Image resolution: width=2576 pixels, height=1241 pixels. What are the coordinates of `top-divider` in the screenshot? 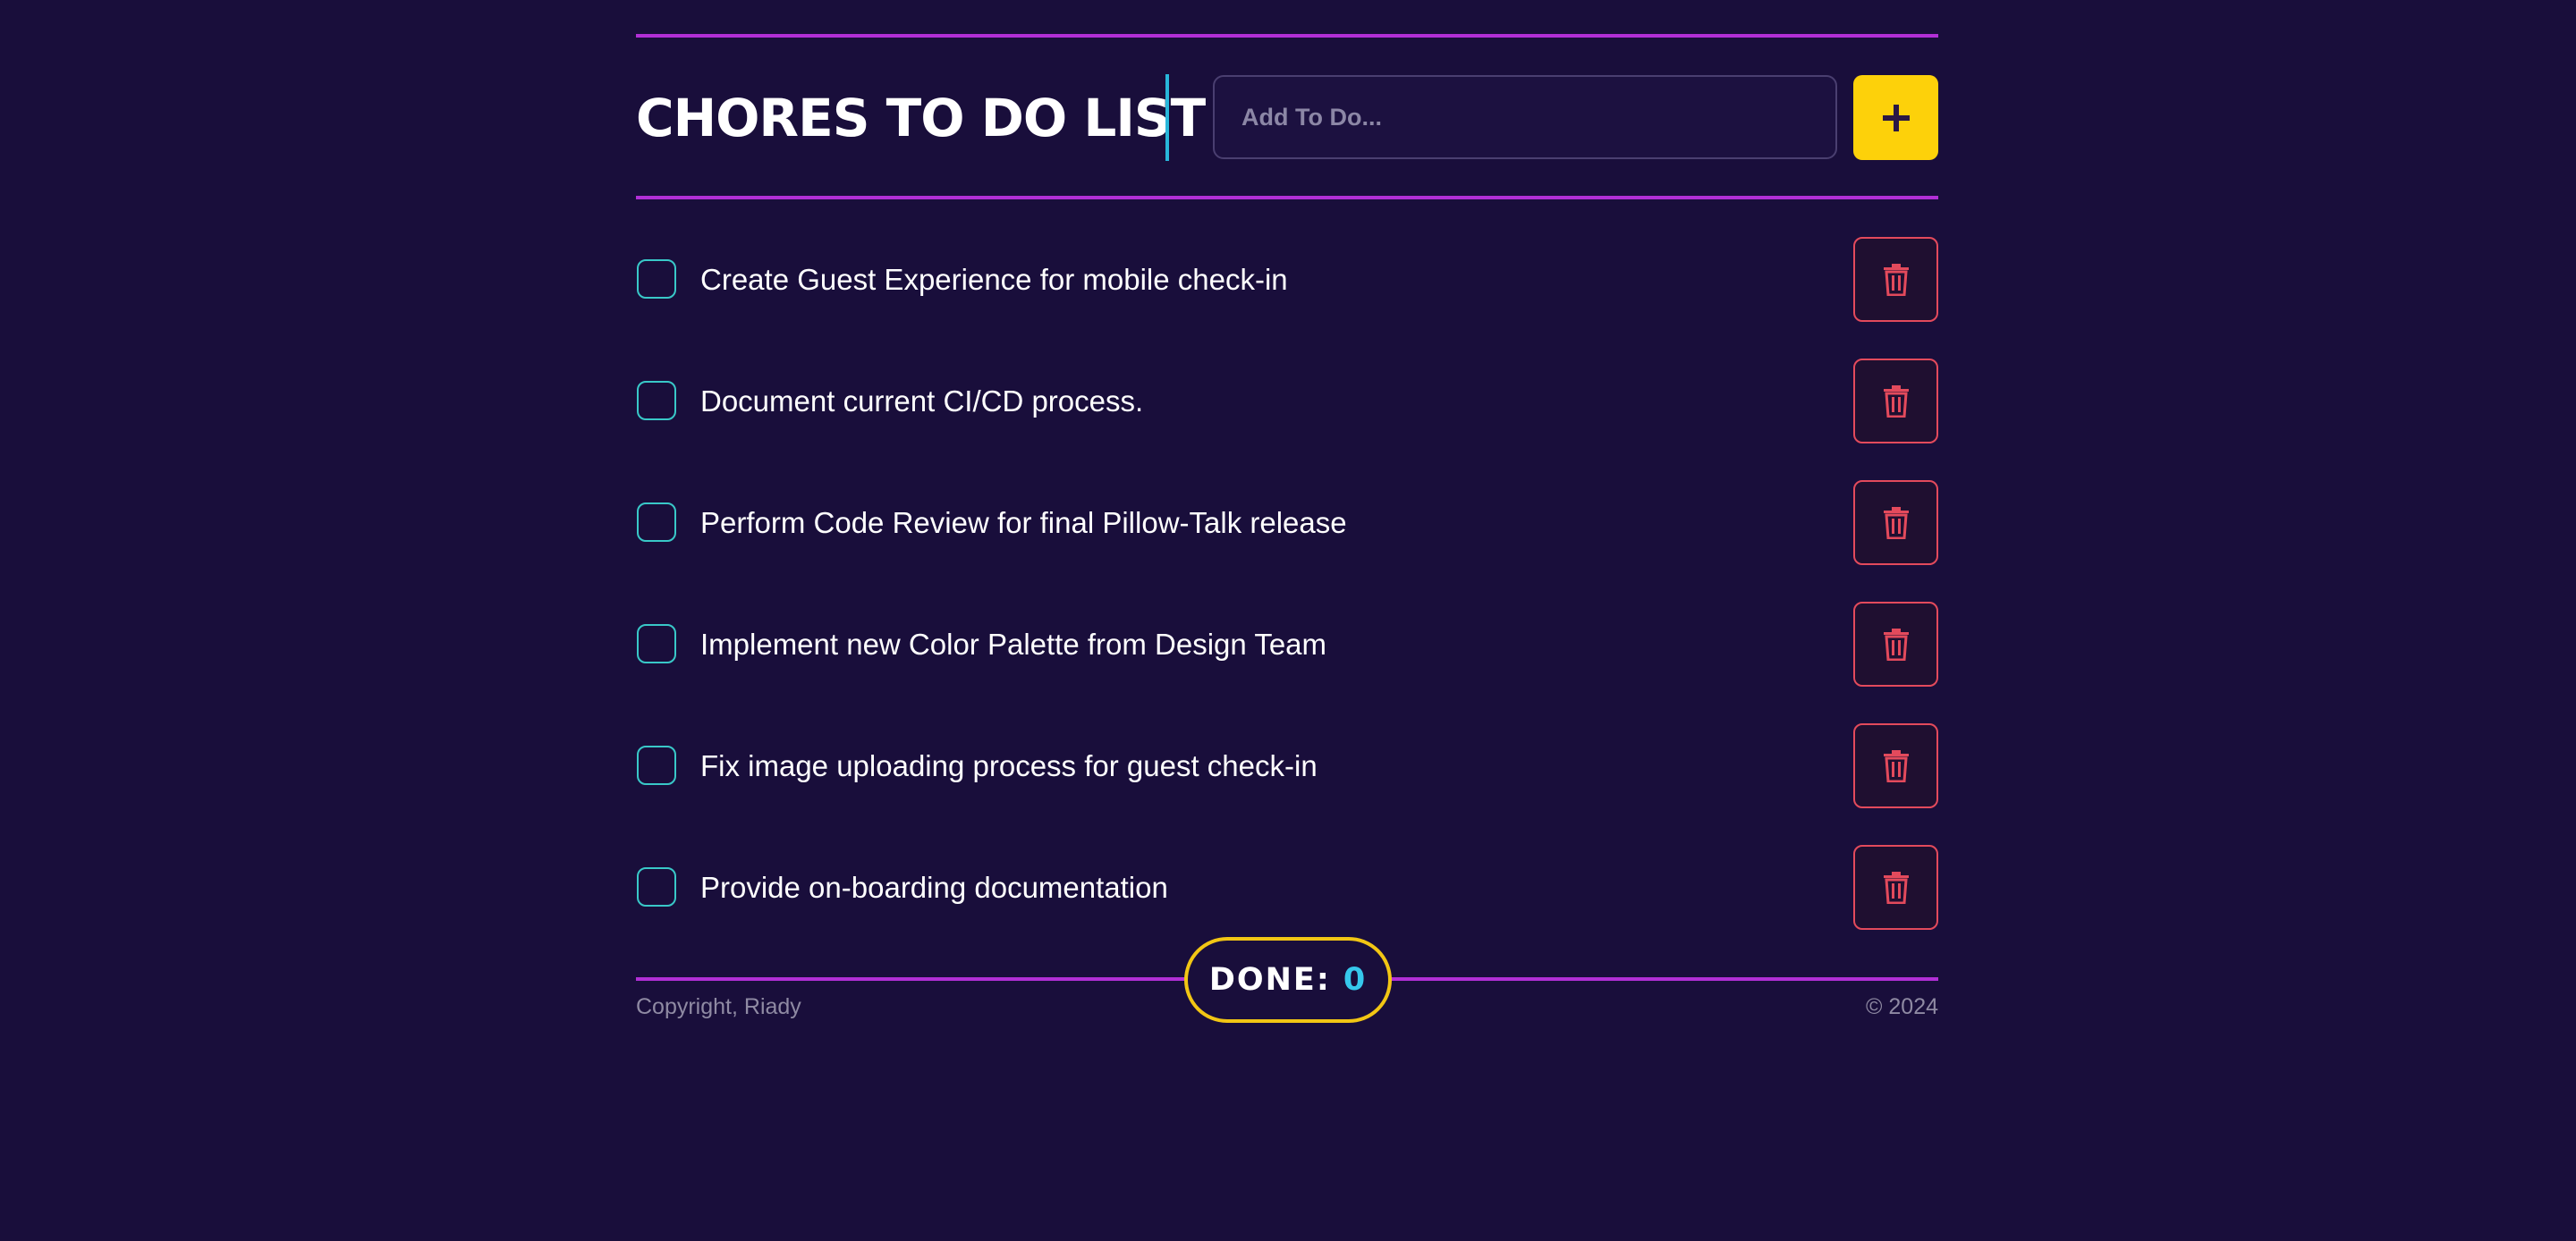 It's located at (1287, 36).